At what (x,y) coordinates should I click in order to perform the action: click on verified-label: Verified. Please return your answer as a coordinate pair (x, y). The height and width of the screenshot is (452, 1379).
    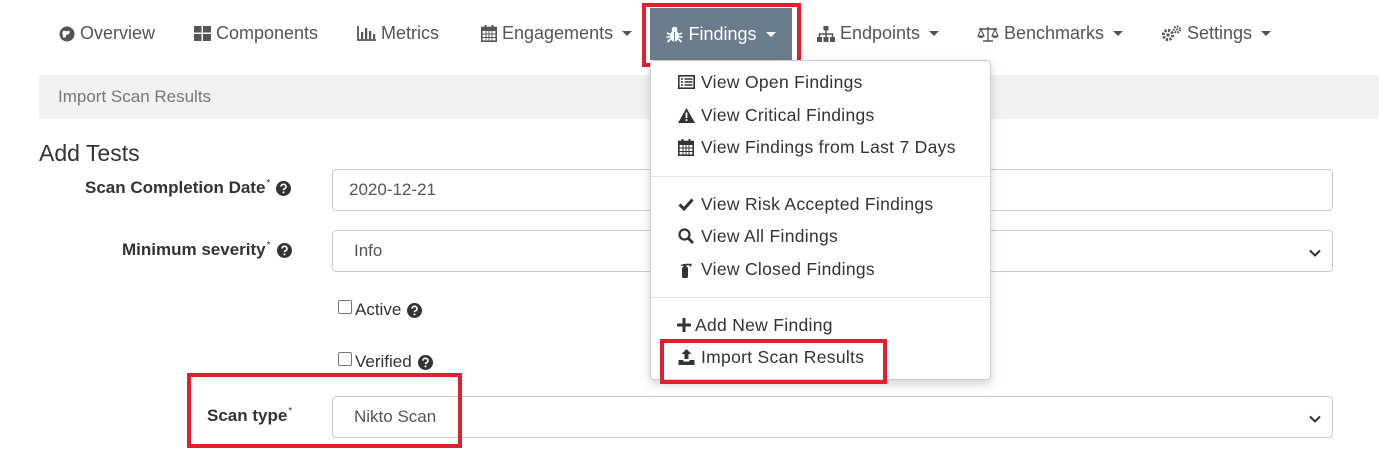
    Looking at the image, I should click on (383, 361).